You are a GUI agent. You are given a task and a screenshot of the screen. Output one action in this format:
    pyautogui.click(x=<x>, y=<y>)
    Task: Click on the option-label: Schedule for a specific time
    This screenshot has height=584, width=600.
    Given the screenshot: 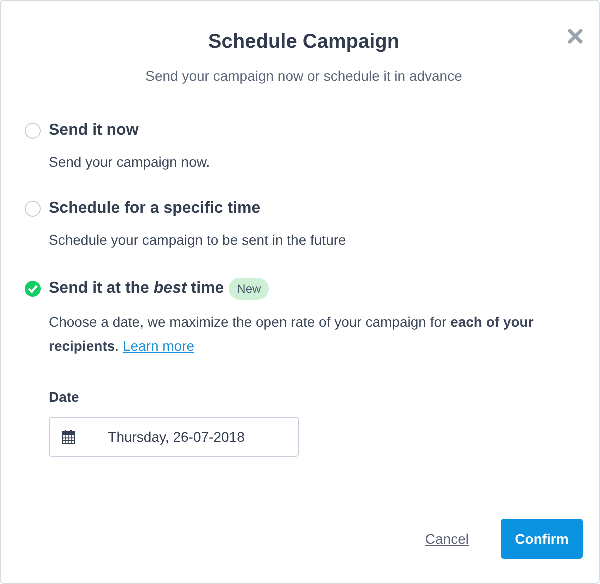 What is the action you would take?
    pyautogui.click(x=155, y=209)
    